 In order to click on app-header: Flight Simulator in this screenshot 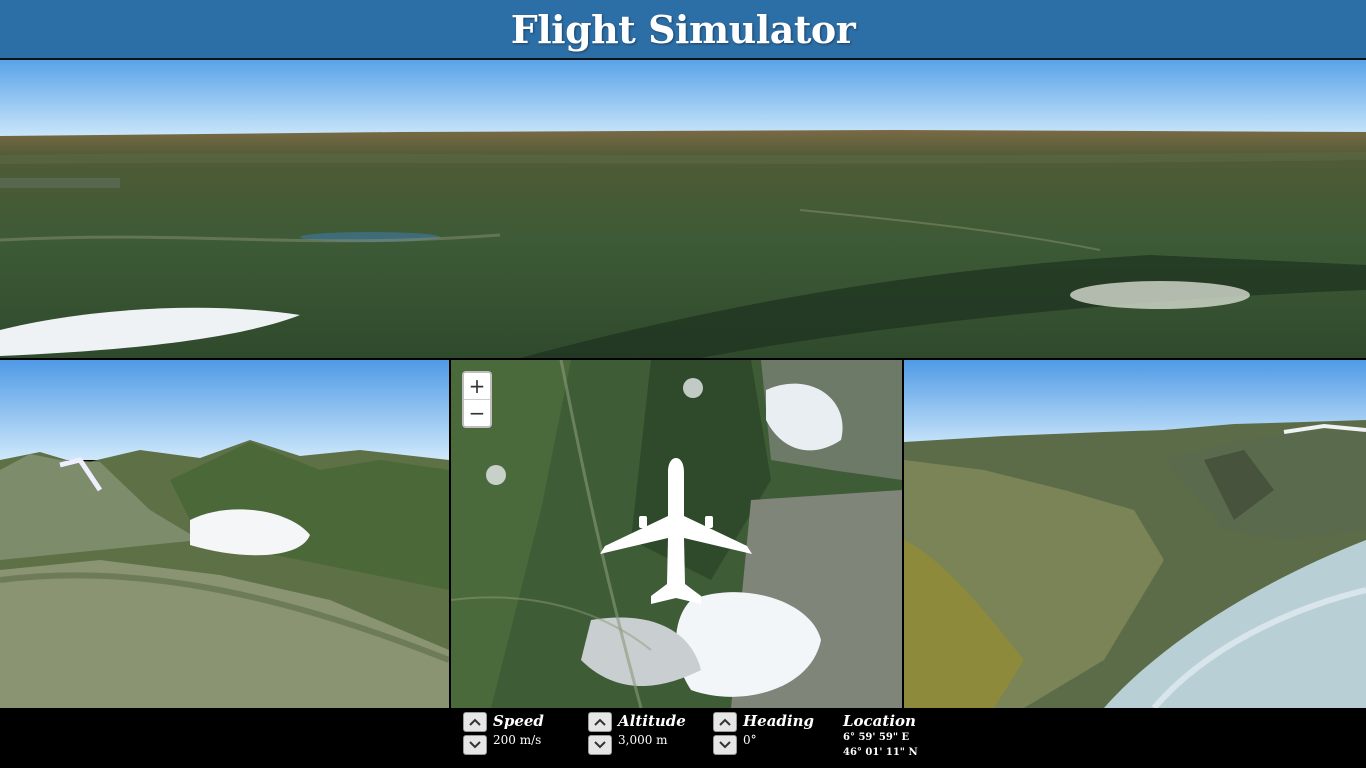, I will do `click(683, 30)`.